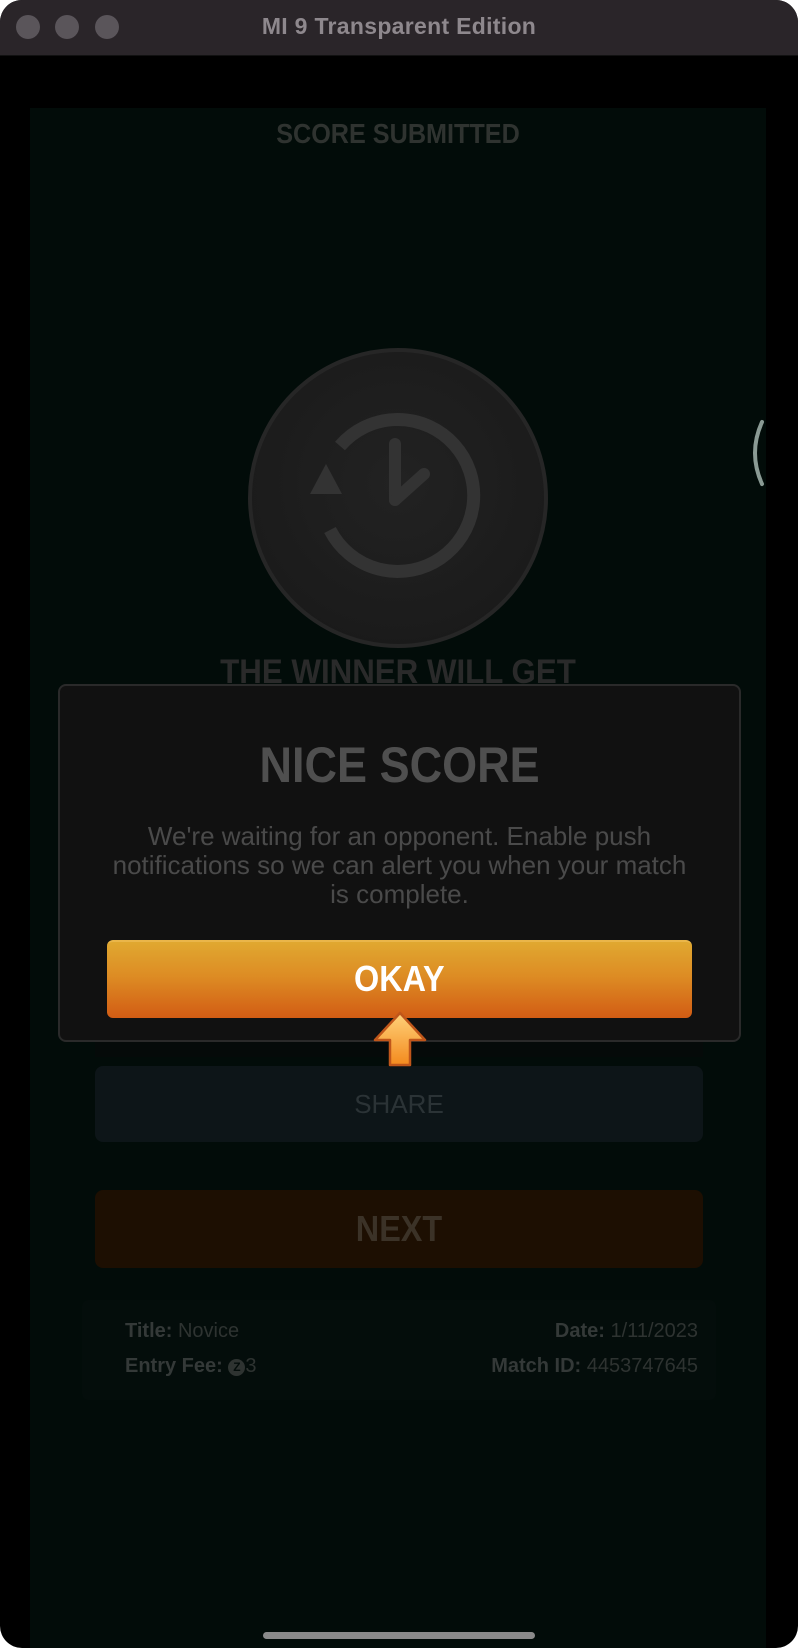  I want to click on pointer-arrow-icon, so click(400, 1039).